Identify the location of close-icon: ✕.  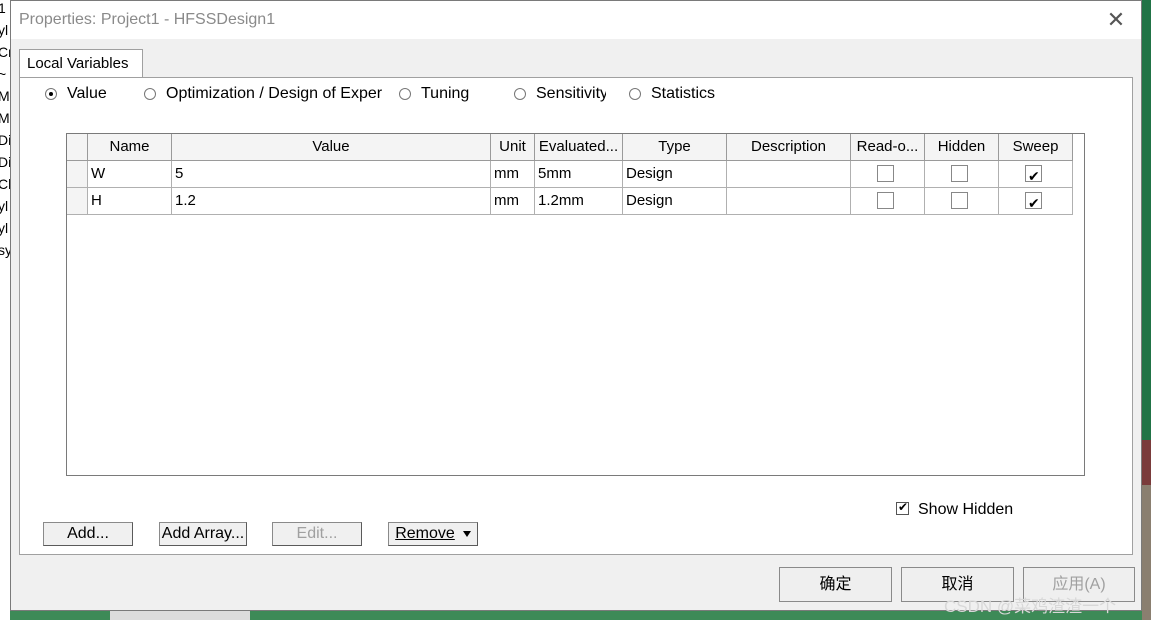
(1116, 20).